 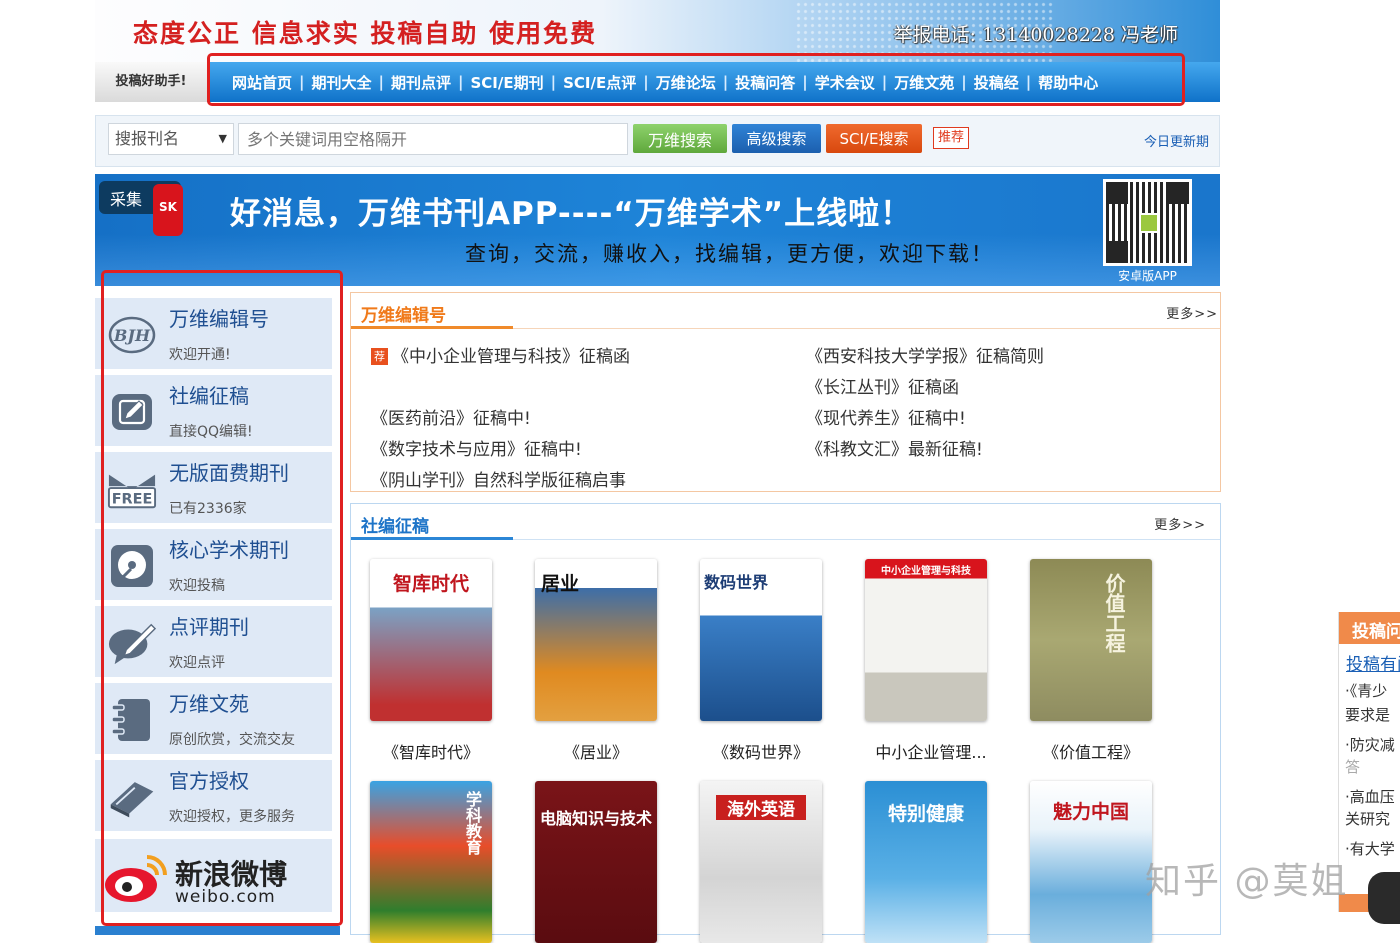 I want to click on journal-cover: 中小企业管理与科技, so click(x=926, y=640).